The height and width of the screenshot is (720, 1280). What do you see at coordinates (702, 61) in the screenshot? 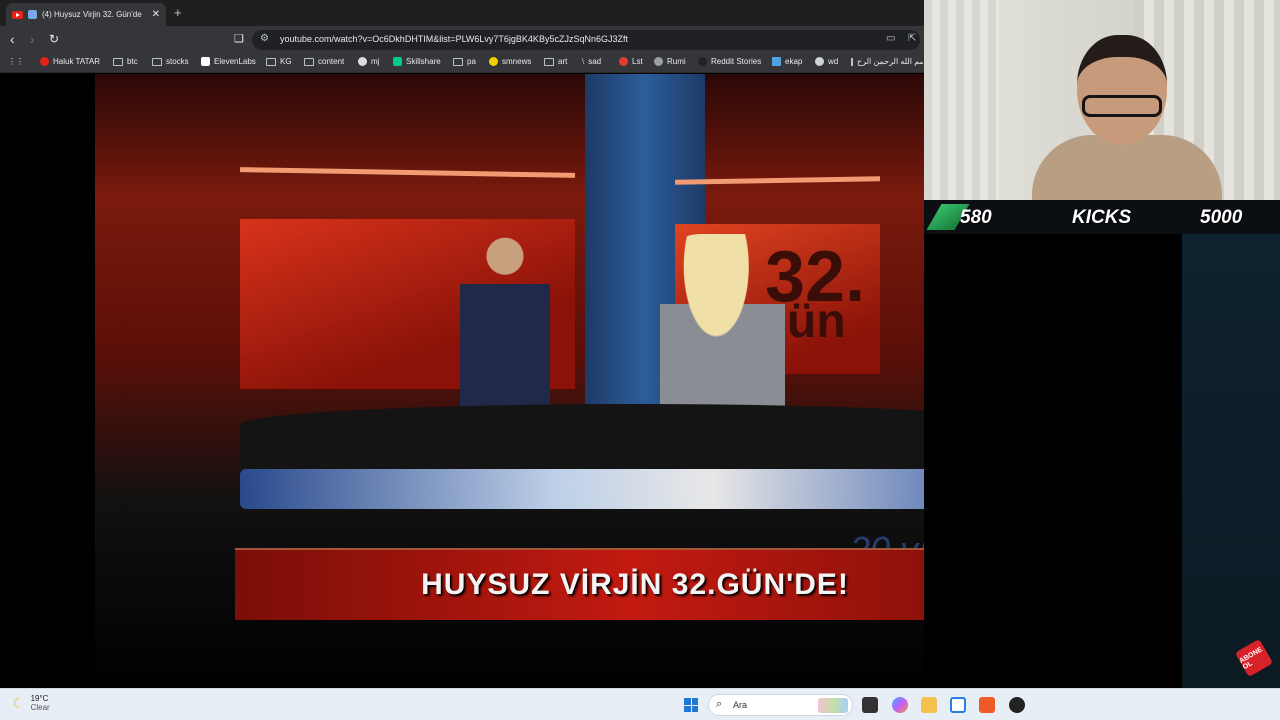
I see `d-icon` at bounding box center [702, 61].